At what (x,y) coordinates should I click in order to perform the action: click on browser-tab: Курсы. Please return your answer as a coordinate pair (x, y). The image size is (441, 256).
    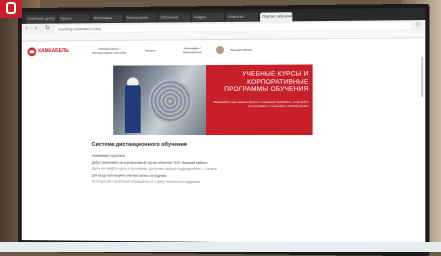
    Looking at the image, I should click on (74, 19).